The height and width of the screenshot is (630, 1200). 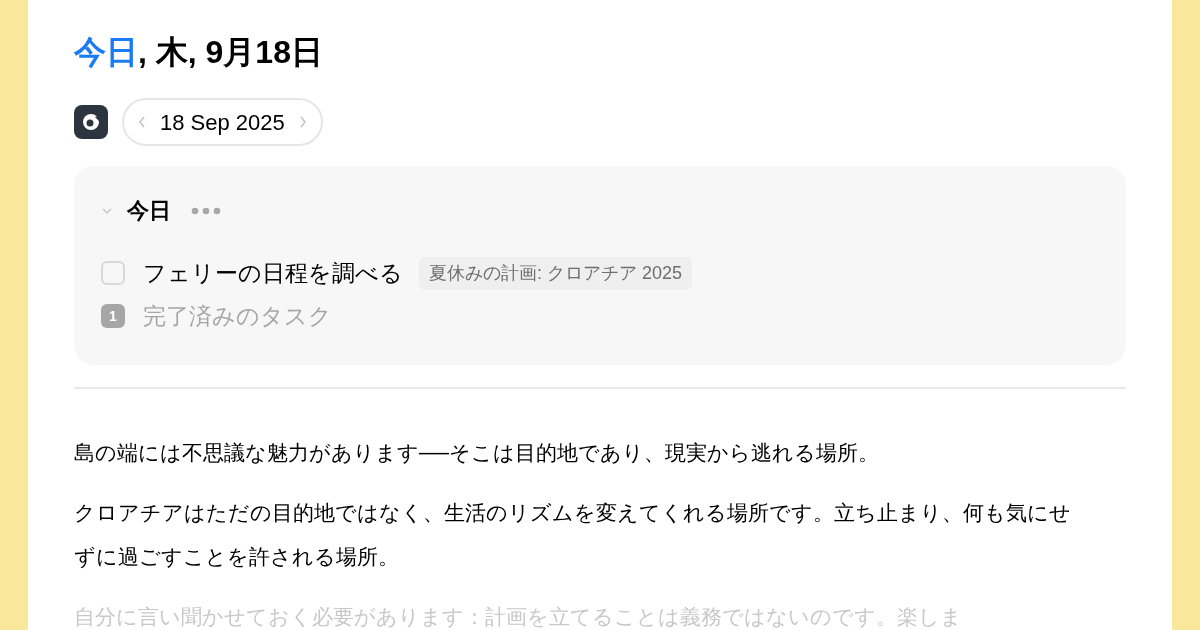 What do you see at coordinates (107, 210) in the screenshot?
I see `chevron-down-icon` at bounding box center [107, 210].